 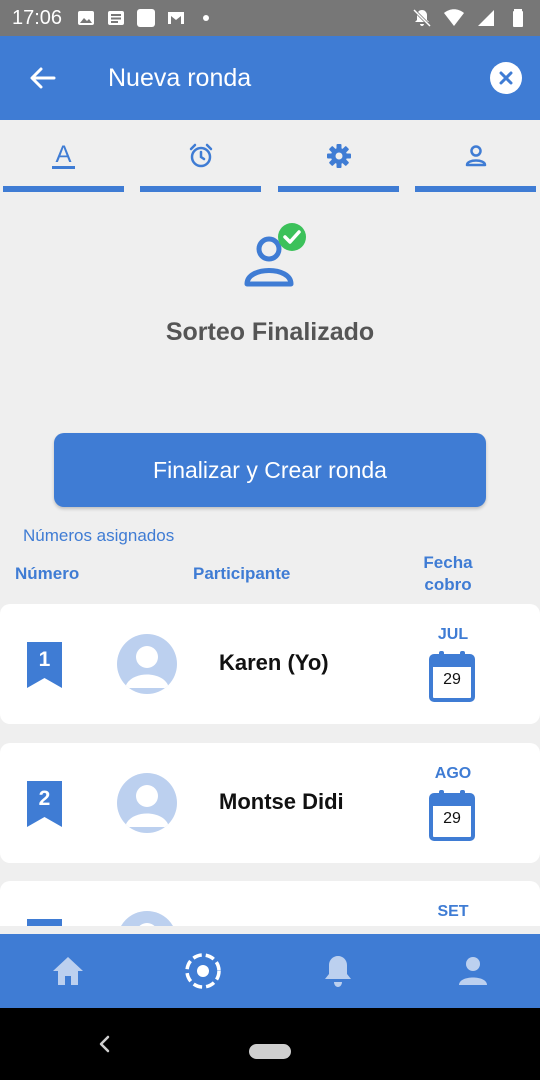 I want to click on tab-name: A, so click(x=63, y=156).